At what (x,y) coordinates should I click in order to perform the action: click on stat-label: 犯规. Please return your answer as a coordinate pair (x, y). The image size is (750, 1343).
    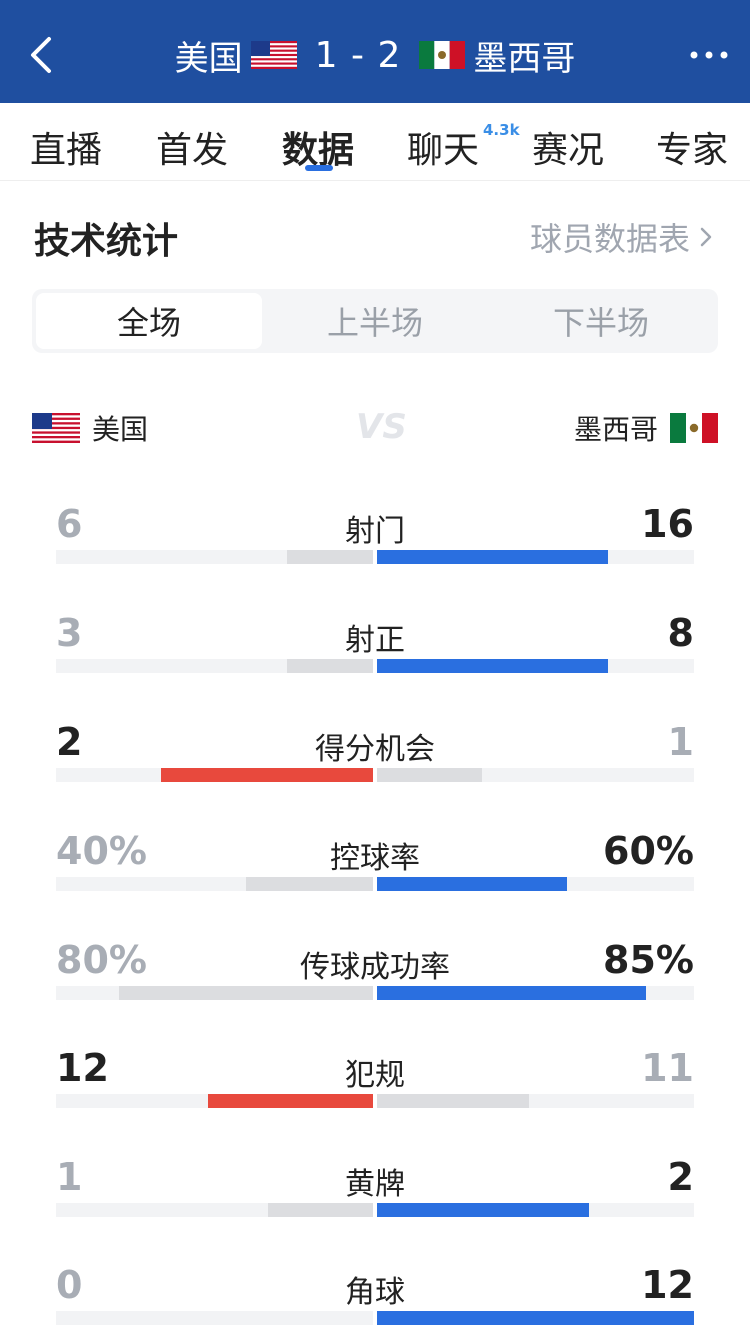
    Looking at the image, I should click on (375, 1075).